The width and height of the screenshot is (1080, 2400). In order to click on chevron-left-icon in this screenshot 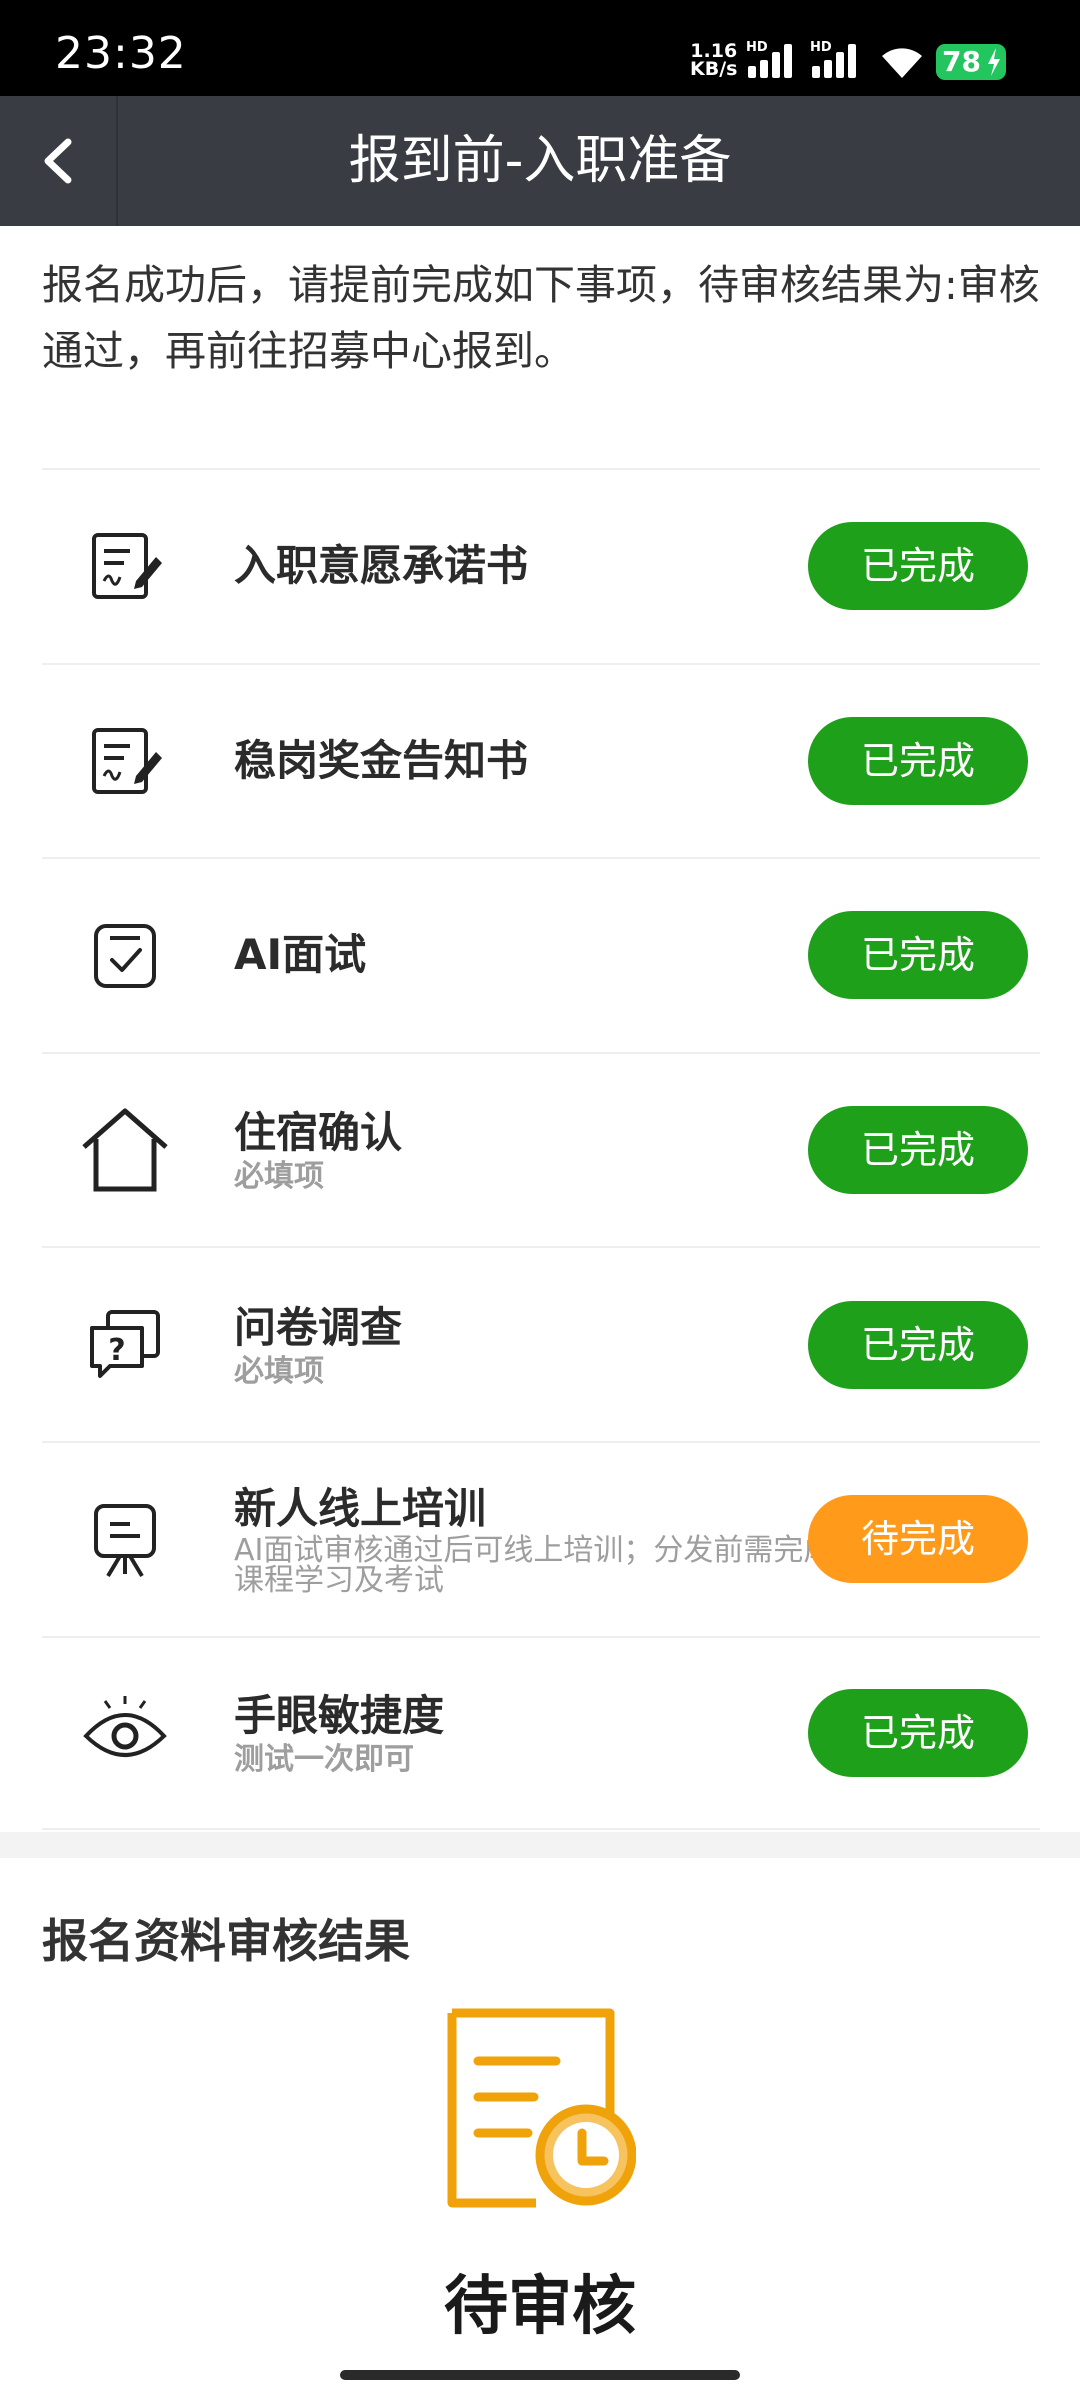, I will do `click(58, 161)`.